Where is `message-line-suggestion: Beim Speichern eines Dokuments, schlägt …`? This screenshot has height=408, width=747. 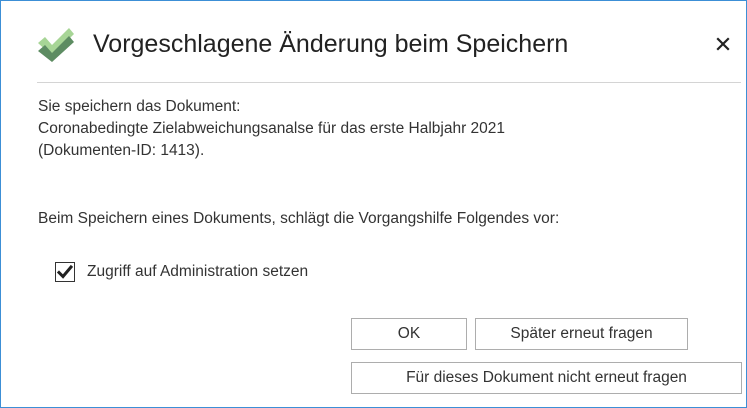 message-line-suggestion: Beim Speichern eines Dokuments, schlägt … is located at coordinates (299, 218).